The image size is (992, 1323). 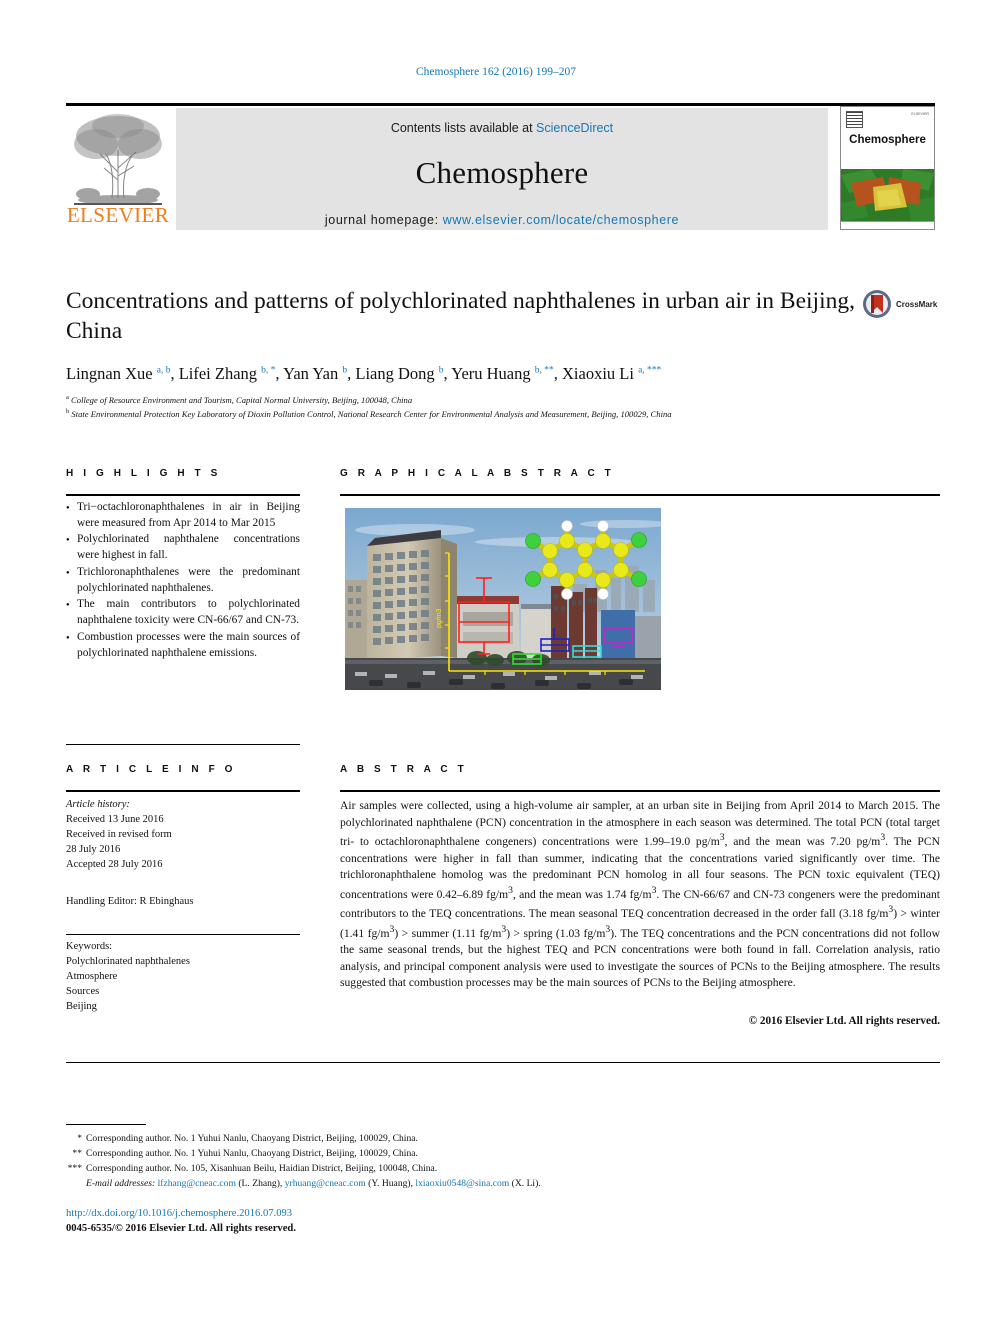 I want to click on author-affiliation-mark: b, *, so click(x=268, y=370).